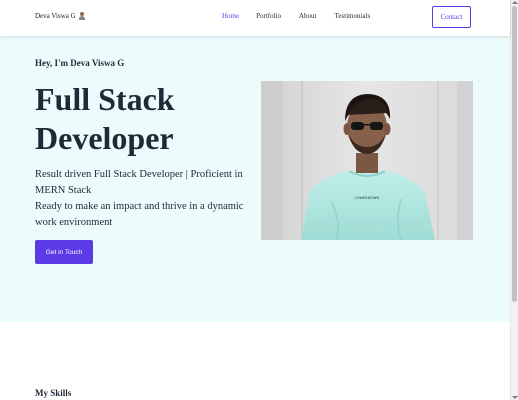 This screenshot has height=400, width=518. I want to click on scrollbar-thumb, so click(514, 154).